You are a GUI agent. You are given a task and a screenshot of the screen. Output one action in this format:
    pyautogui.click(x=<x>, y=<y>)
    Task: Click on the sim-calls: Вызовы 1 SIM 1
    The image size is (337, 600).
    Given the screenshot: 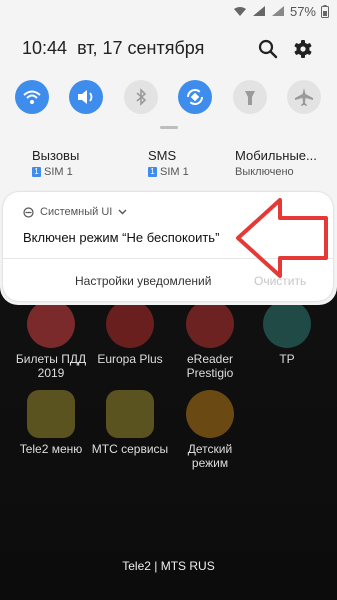 What is the action you would take?
    pyautogui.click(x=55, y=163)
    